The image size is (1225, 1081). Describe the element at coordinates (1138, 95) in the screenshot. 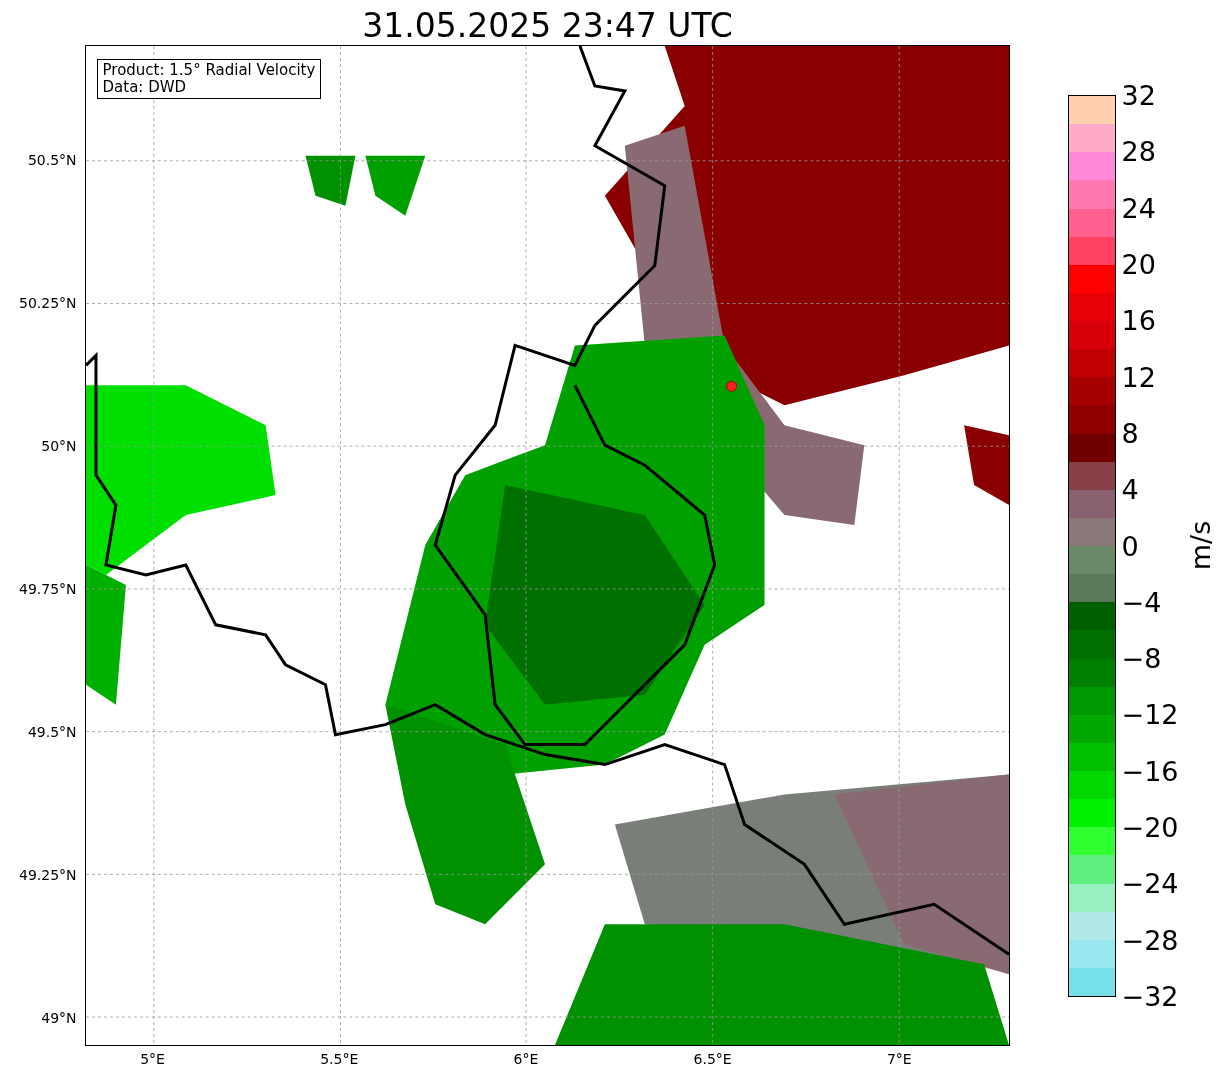

I see `colorbar-tick-label: 32` at that location.